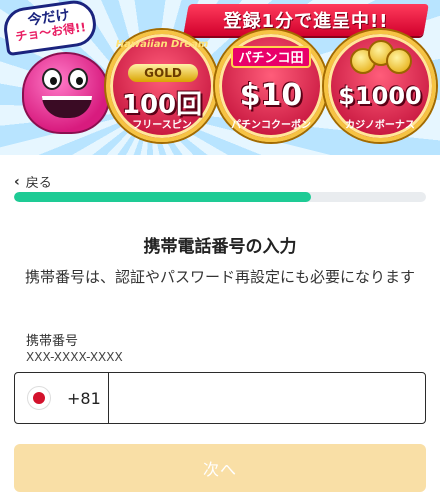 The width and height of the screenshot is (440, 500). What do you see at coordinates (52, 341) in the screenshot?
I see `phone-label: 携帯番号` at bounding box center [52, 341].